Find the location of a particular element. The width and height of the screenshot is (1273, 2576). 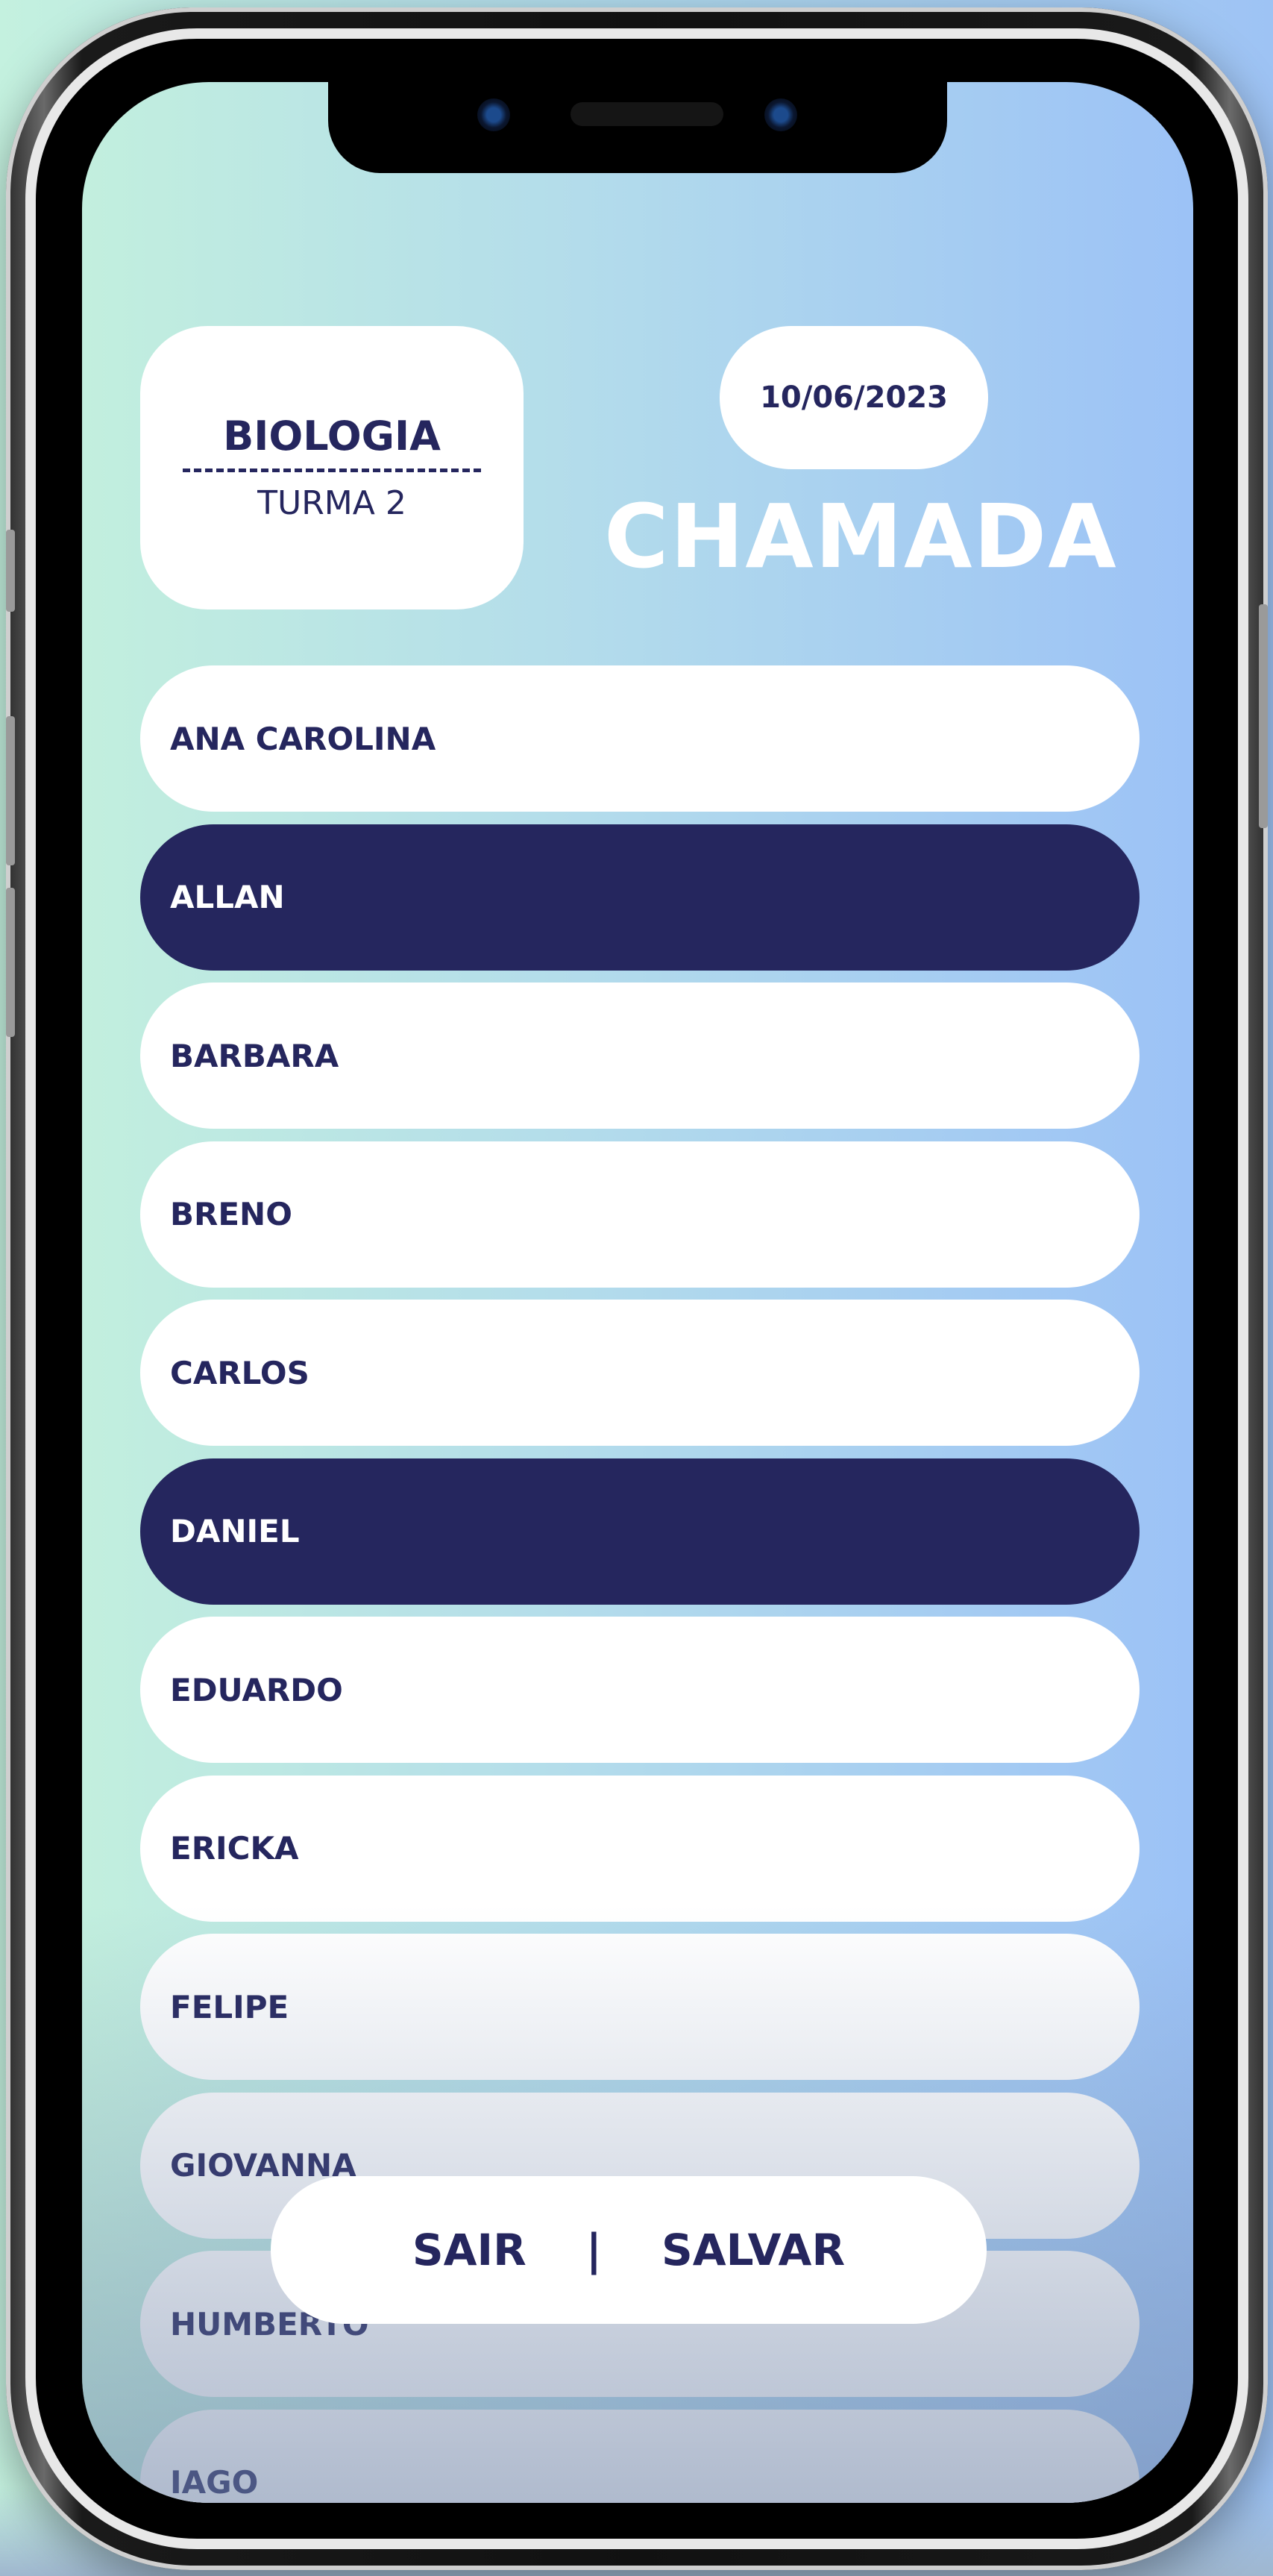

student-name: BRENO is located at coordinates (231, 1214).